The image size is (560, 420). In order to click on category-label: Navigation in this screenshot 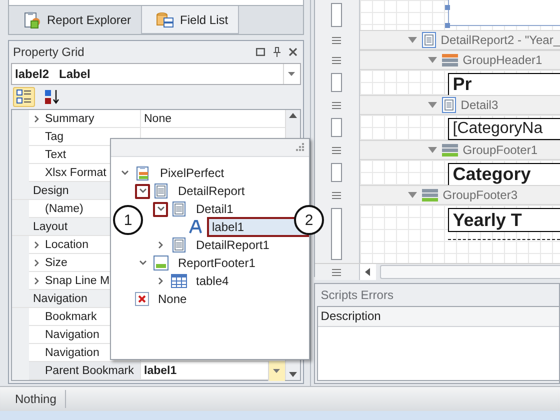, I will do `click(60, 298)`.